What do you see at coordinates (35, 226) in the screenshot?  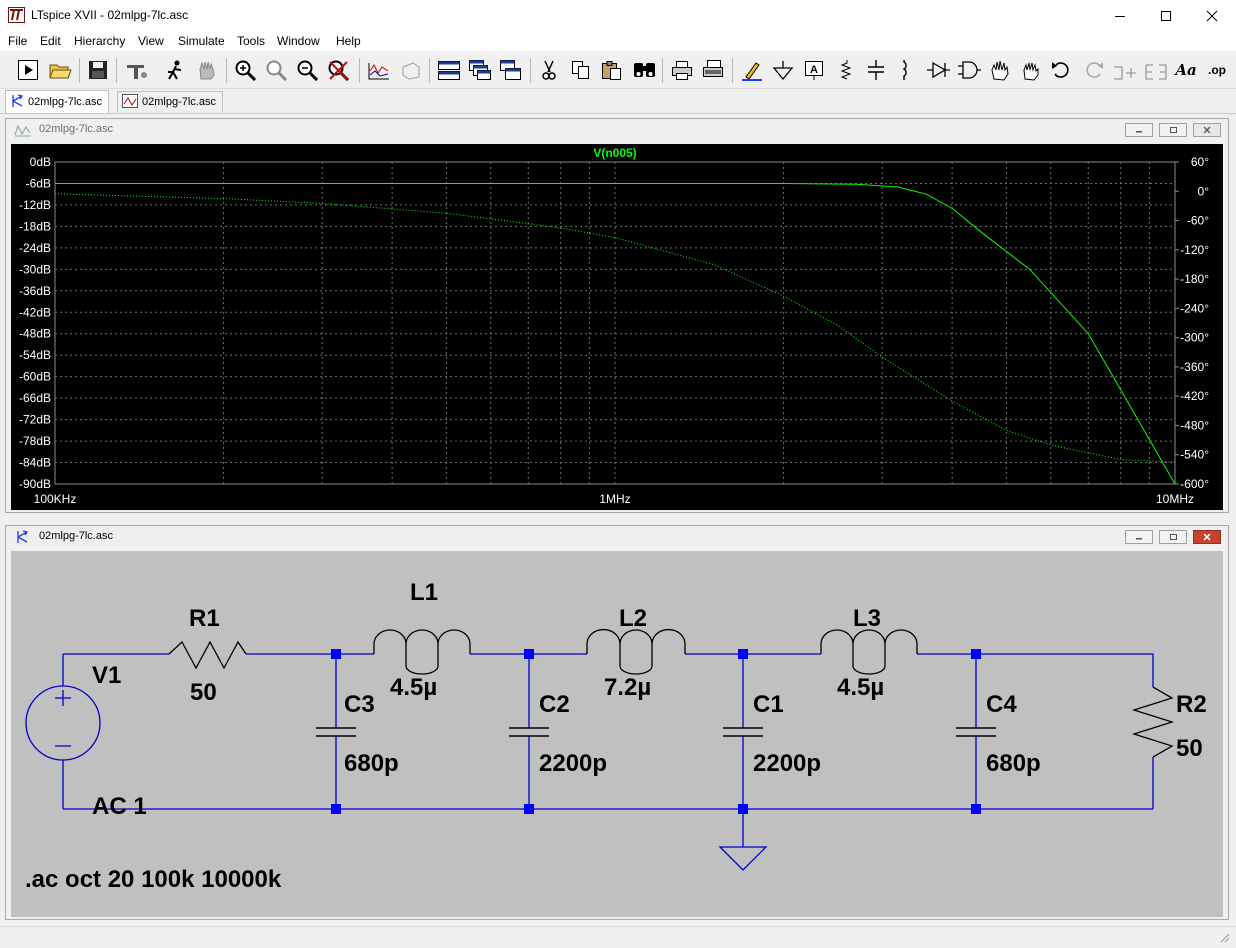 I see `y-tick-label-left: -18dB` at bounding box center [35, 226].